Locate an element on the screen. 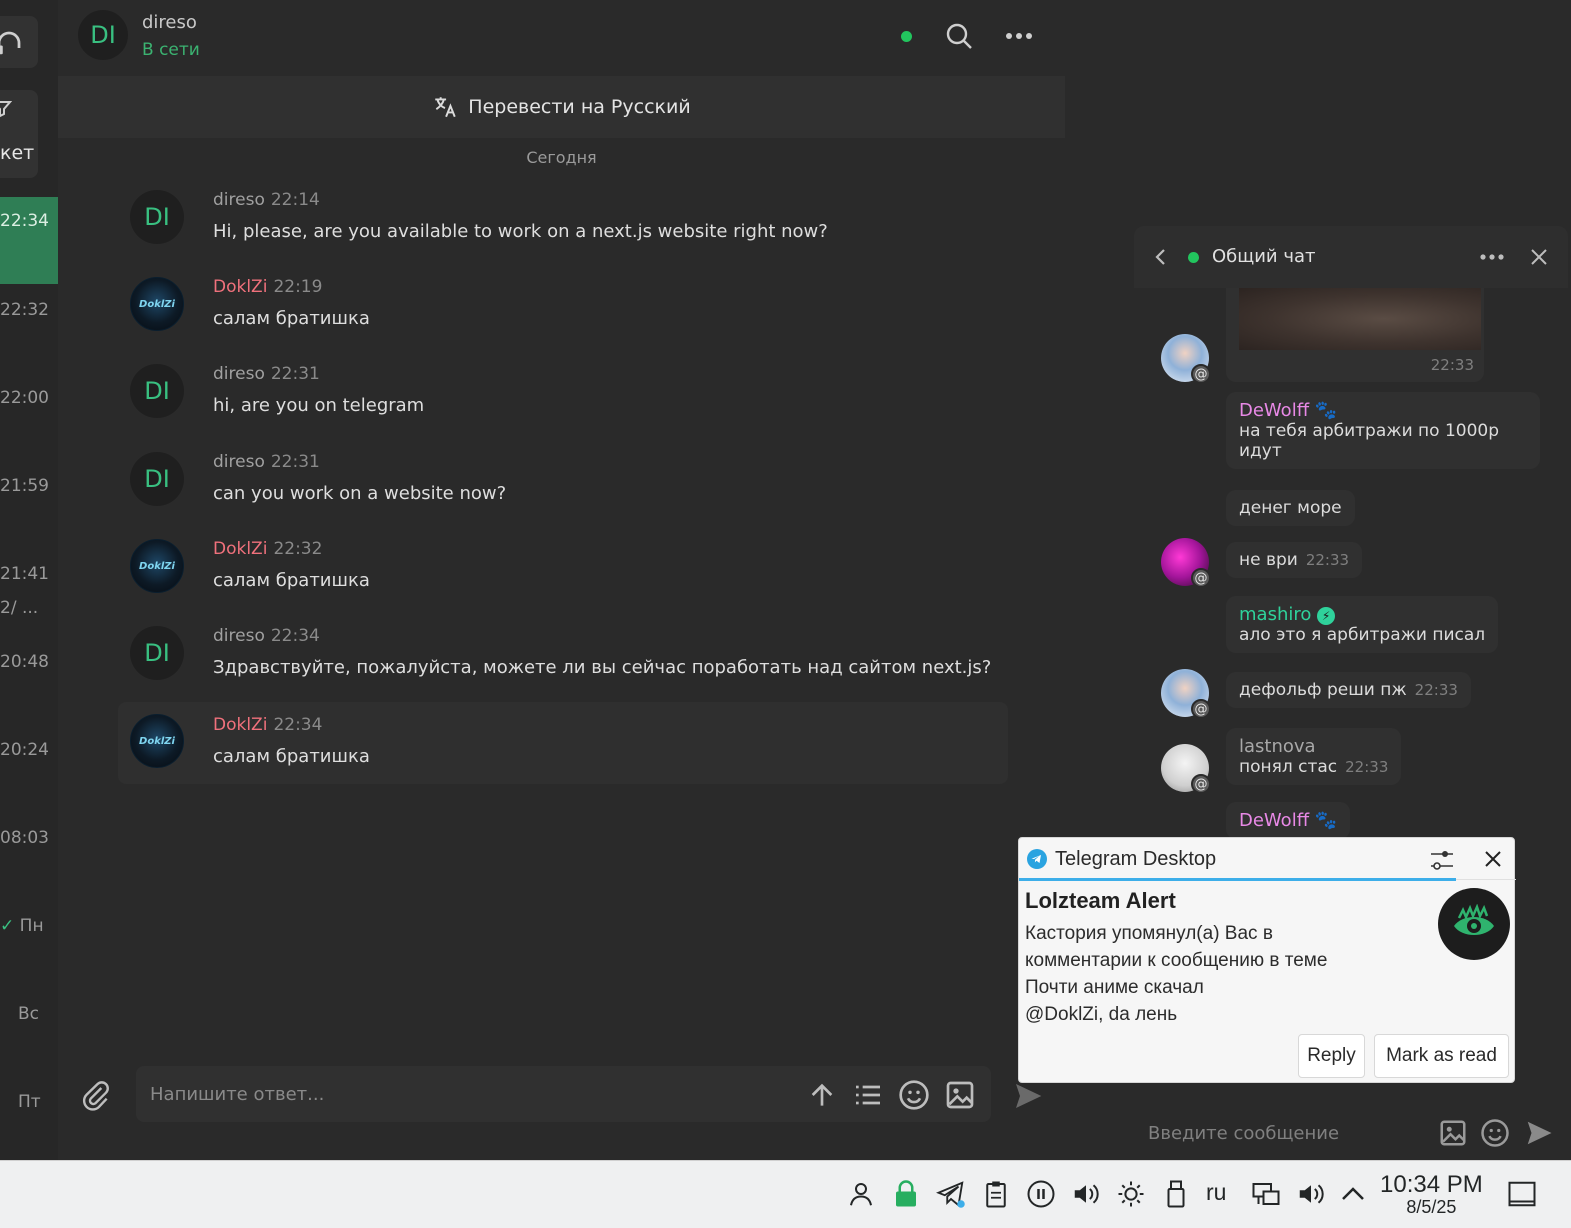 The width and height of the screenshot is (1571, 1228). telegram-tray-icon is located at coordinates (951, 1194).